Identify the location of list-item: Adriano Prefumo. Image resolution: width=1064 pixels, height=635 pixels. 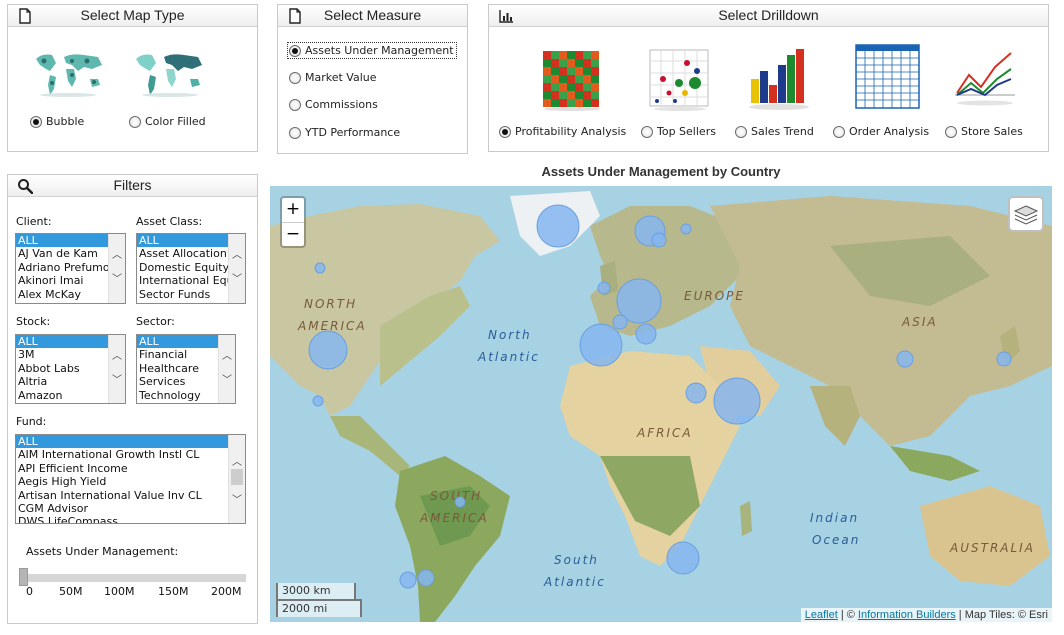
(62, 267).